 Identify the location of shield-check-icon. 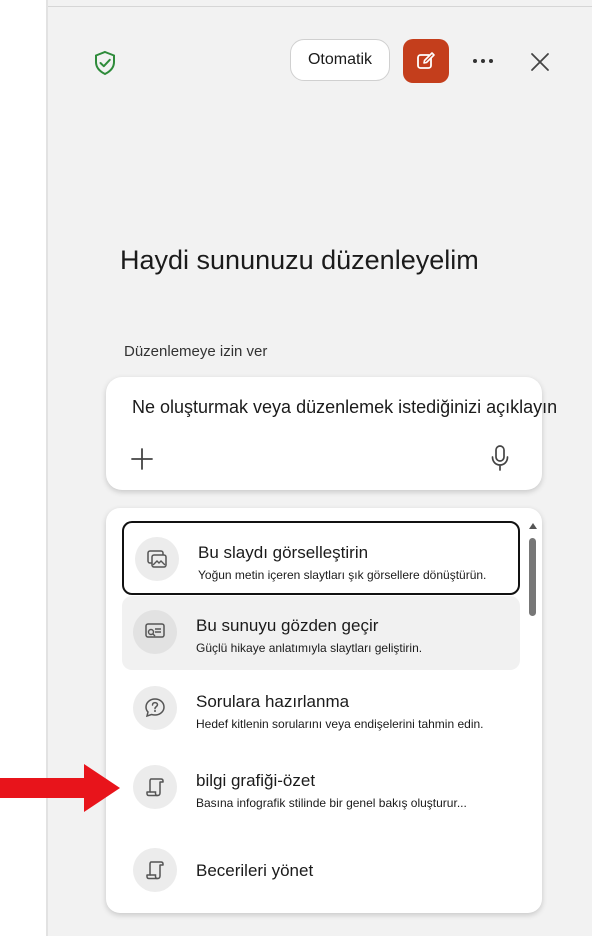
(105, 63).